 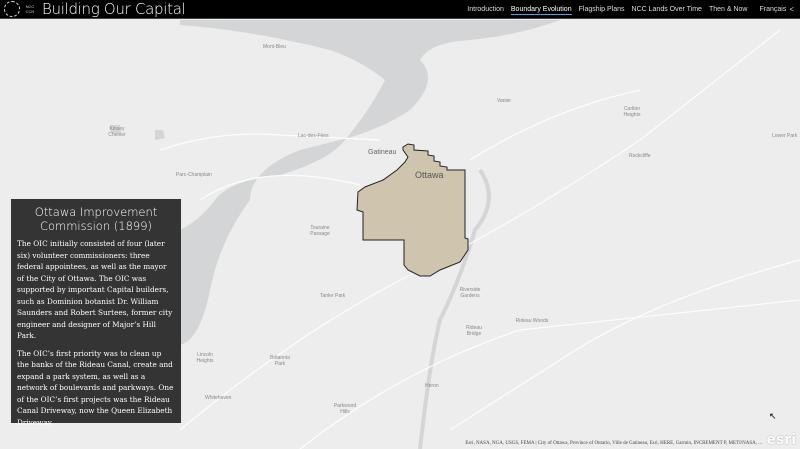 I want to click on map-label: Carlton Heights, so click(x=632, y=112).